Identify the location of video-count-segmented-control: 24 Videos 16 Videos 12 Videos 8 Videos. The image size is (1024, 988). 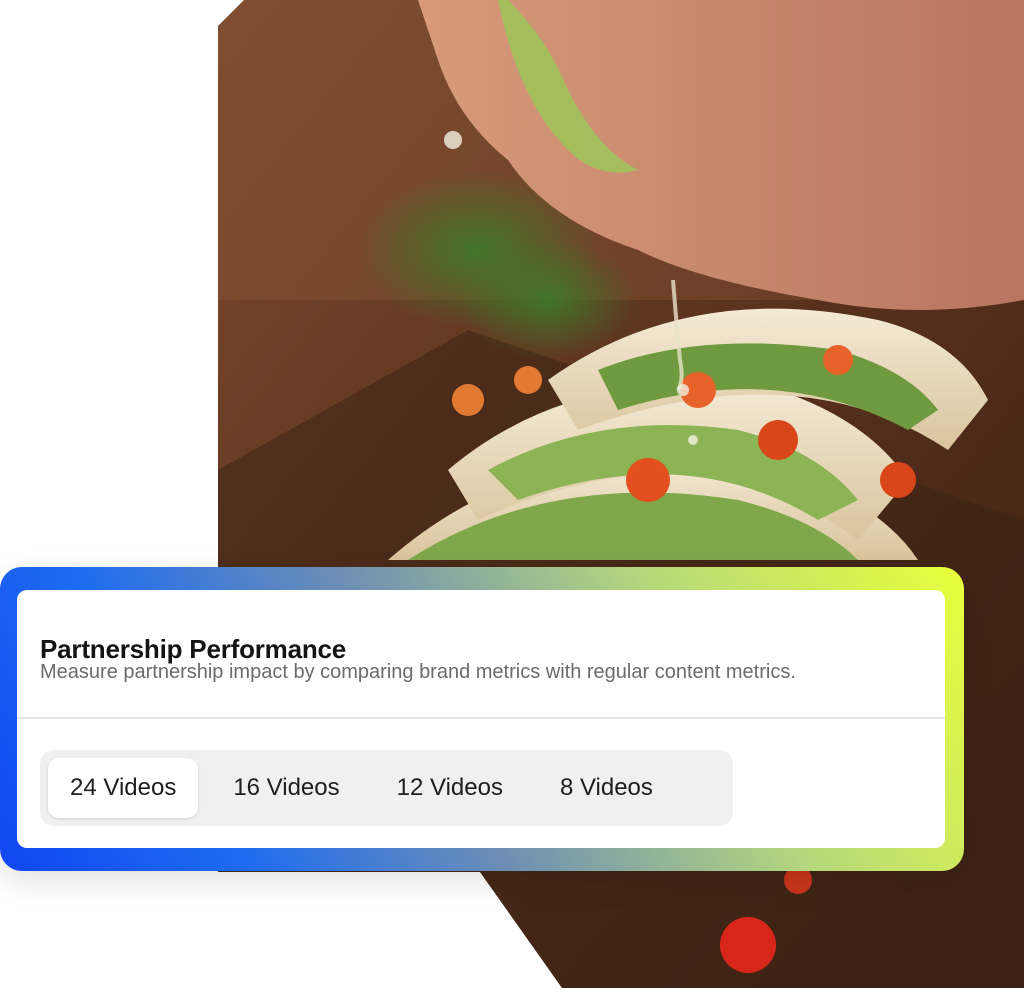
(386, 788).